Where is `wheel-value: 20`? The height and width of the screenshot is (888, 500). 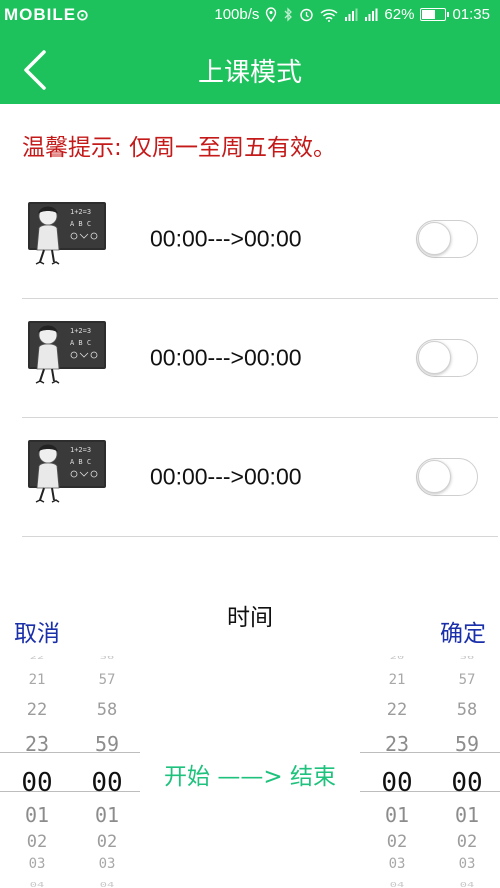
wheel-value: 20 is located at coordinates (397, 658).